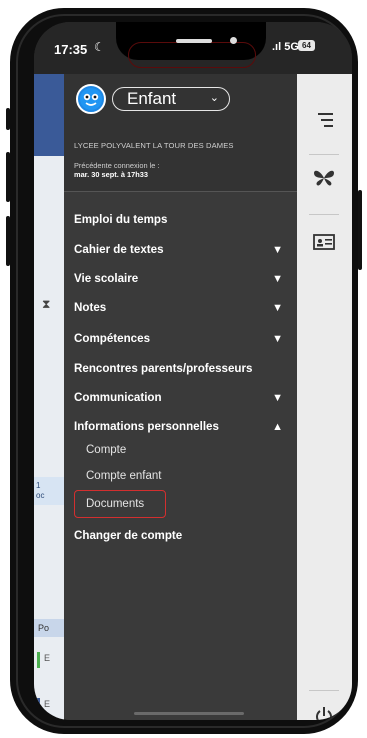 The width and height of the screenshot is (367, 738). I want to click on notch-dot, so click(233, 40).